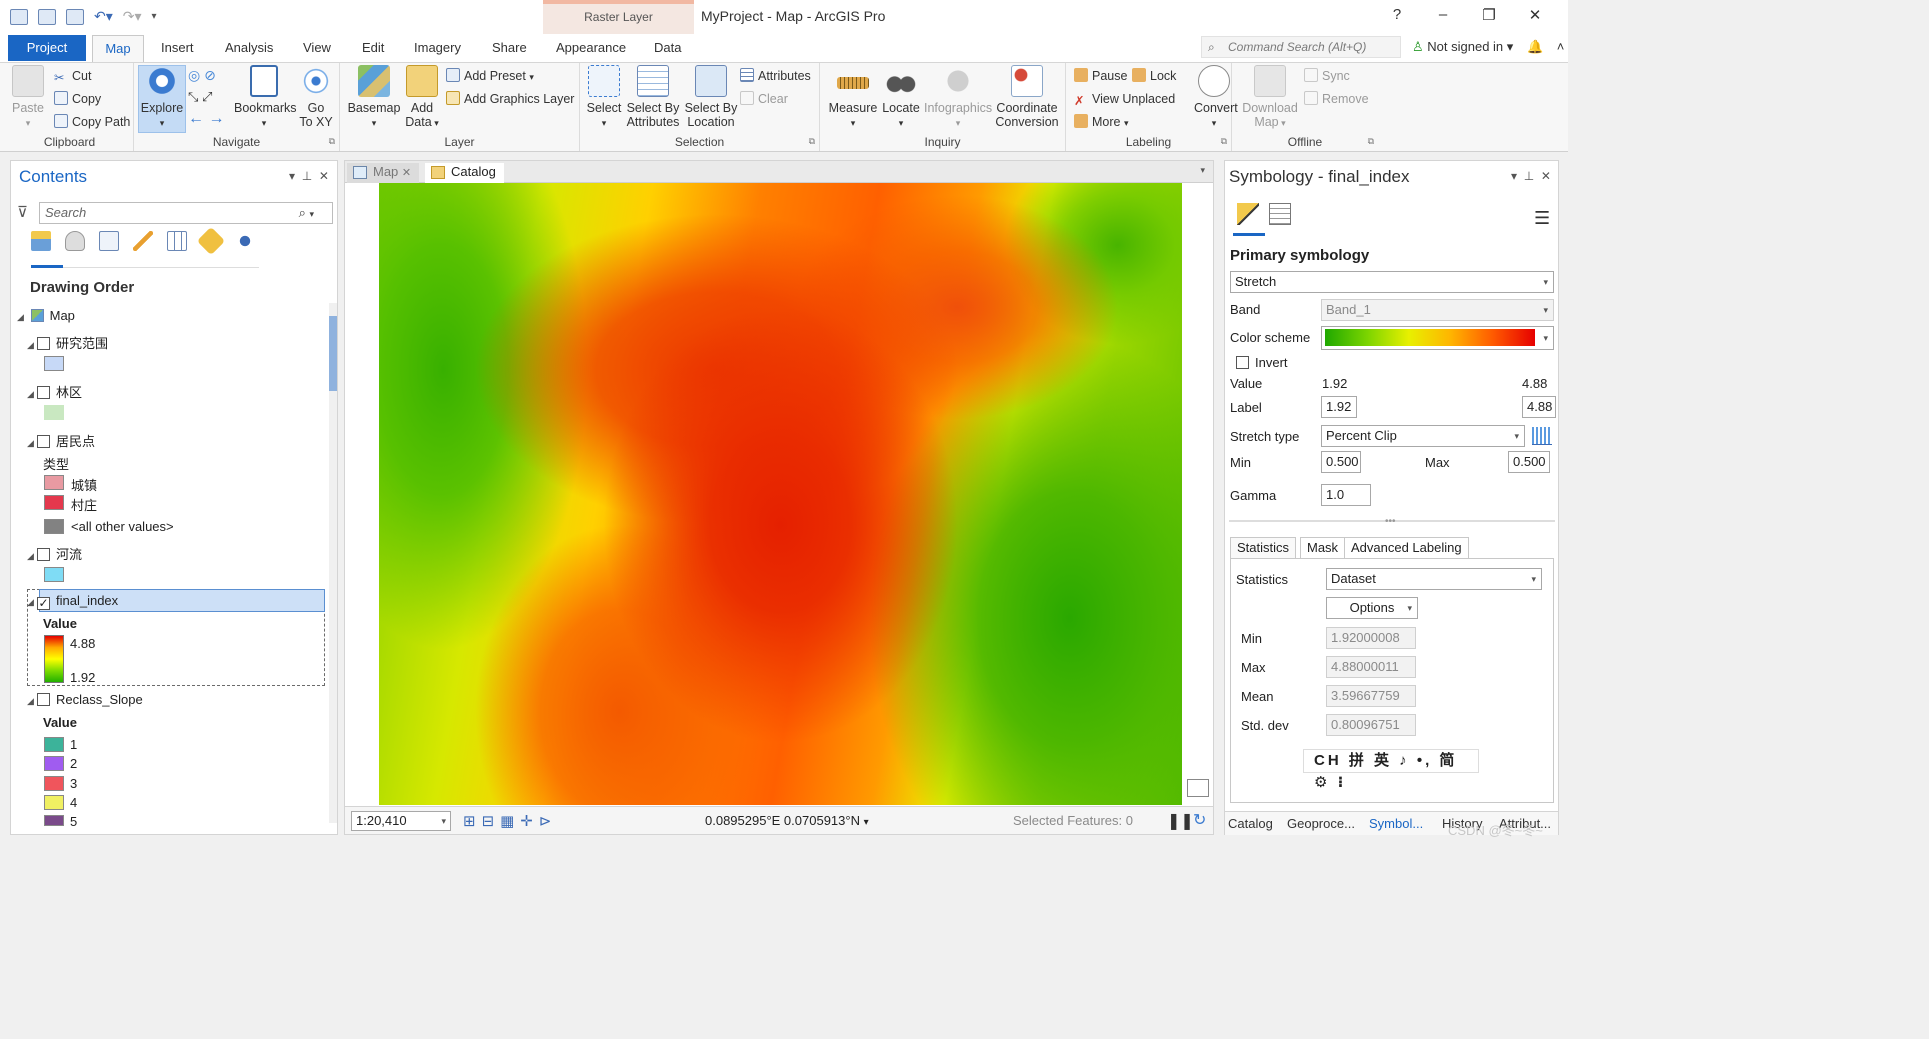 The image size is (1929, 1039). Describe the element at coordinates (206, 119) in the screenshot. I see `previous-next-extent-icon: ← →` at that location.